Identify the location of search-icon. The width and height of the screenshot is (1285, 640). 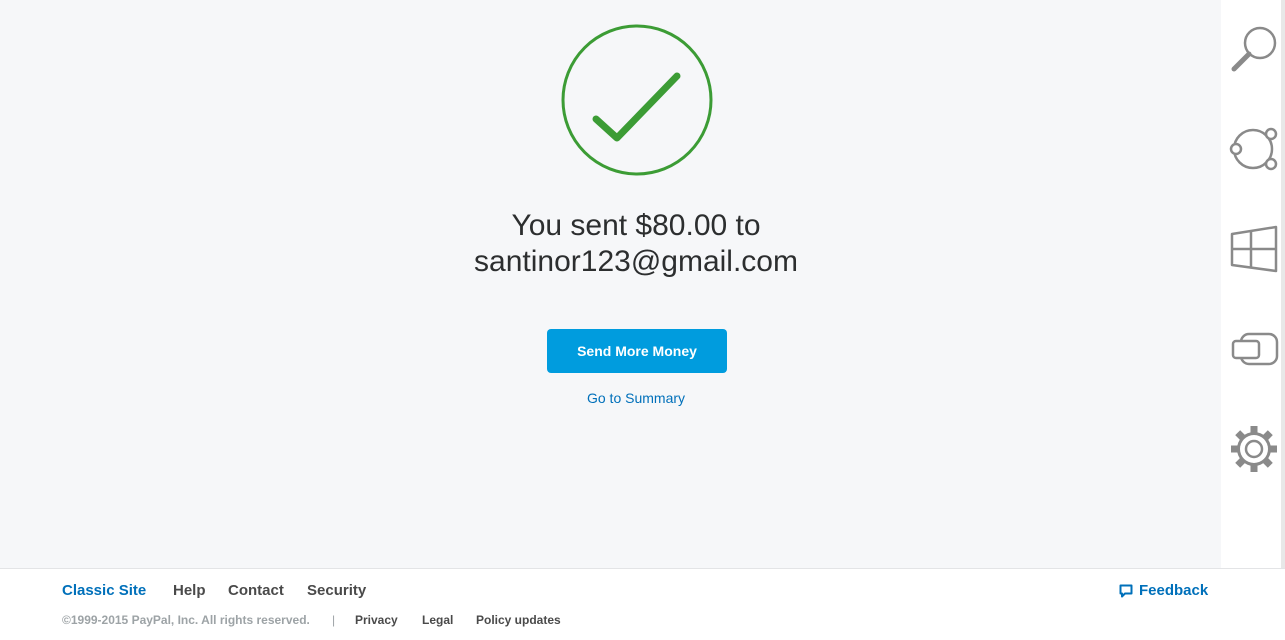
(1254, 49).